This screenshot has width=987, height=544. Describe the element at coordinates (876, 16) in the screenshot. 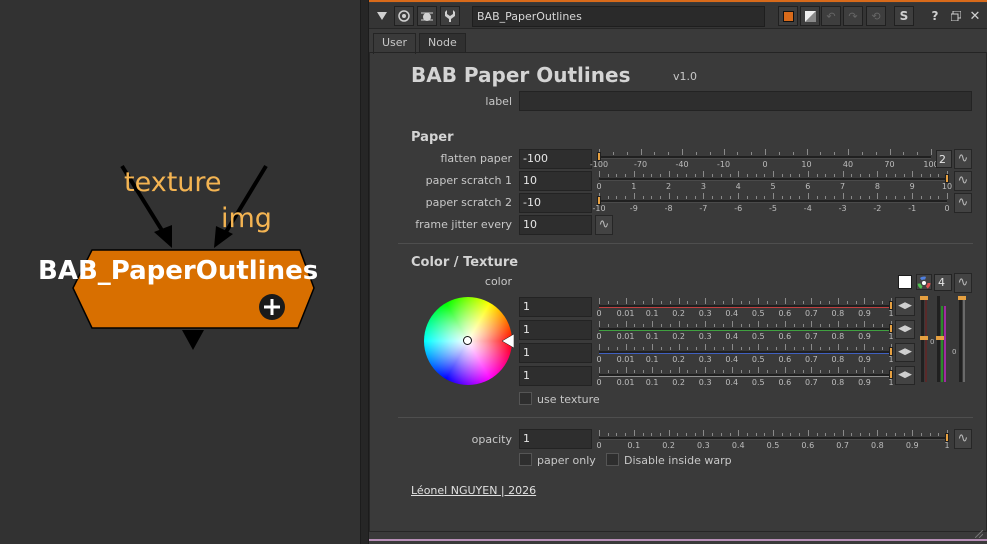

I see `revert-icon: ⟲` at that location.